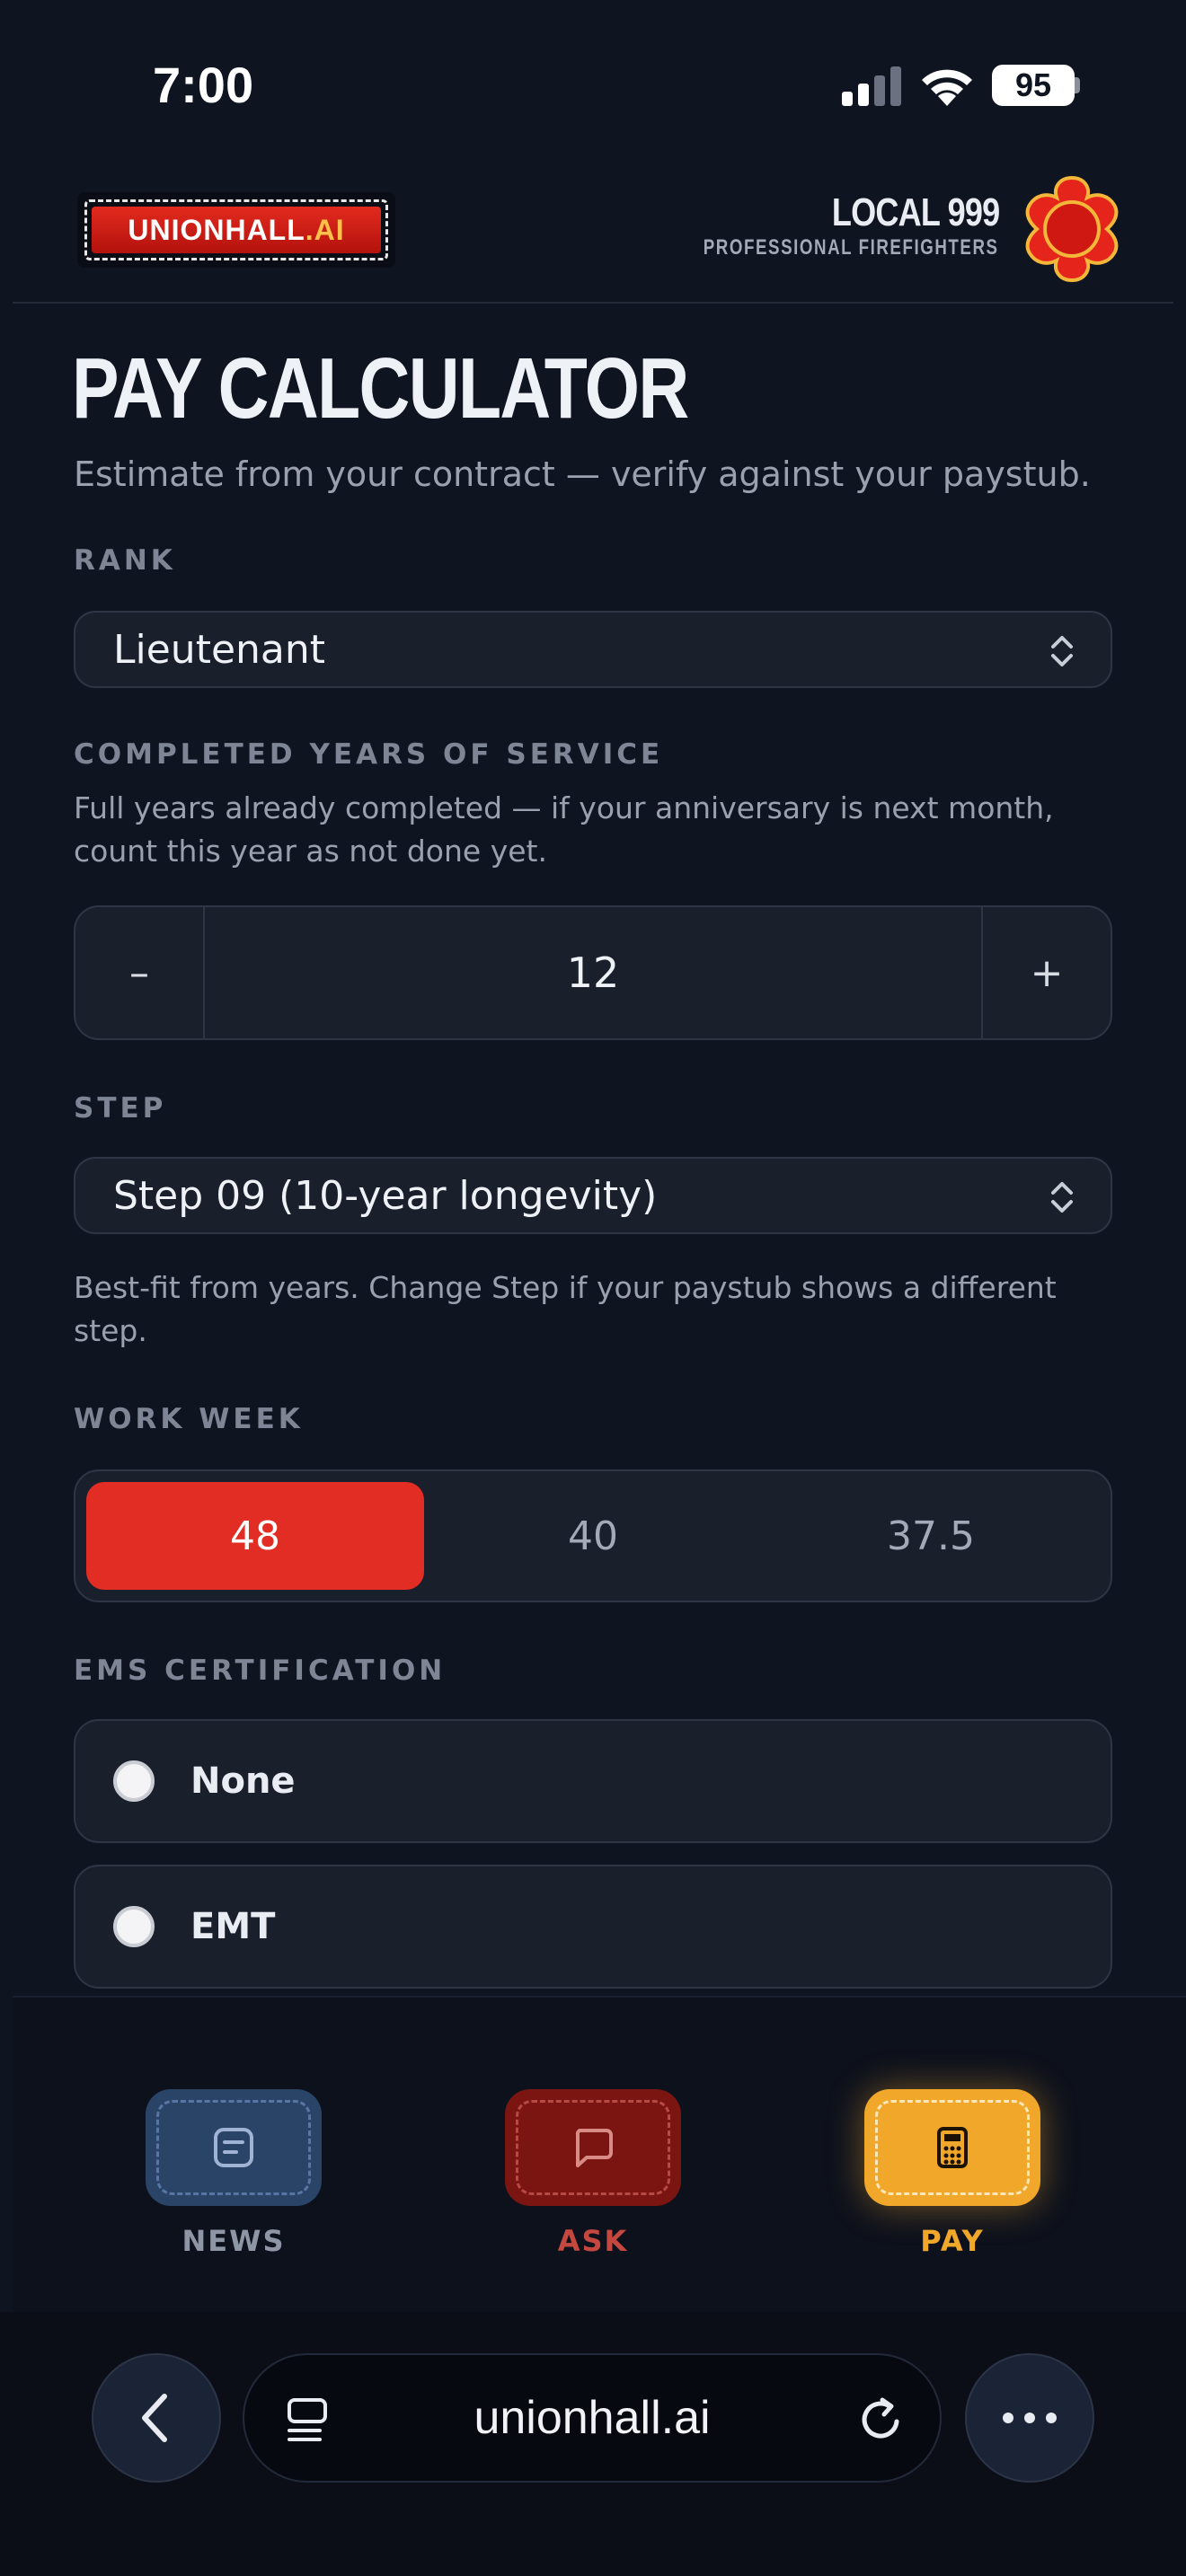  Describe the element at coordinates (233, 1926) in the screenshot. I see `ems-option-label: EMT` at that location.